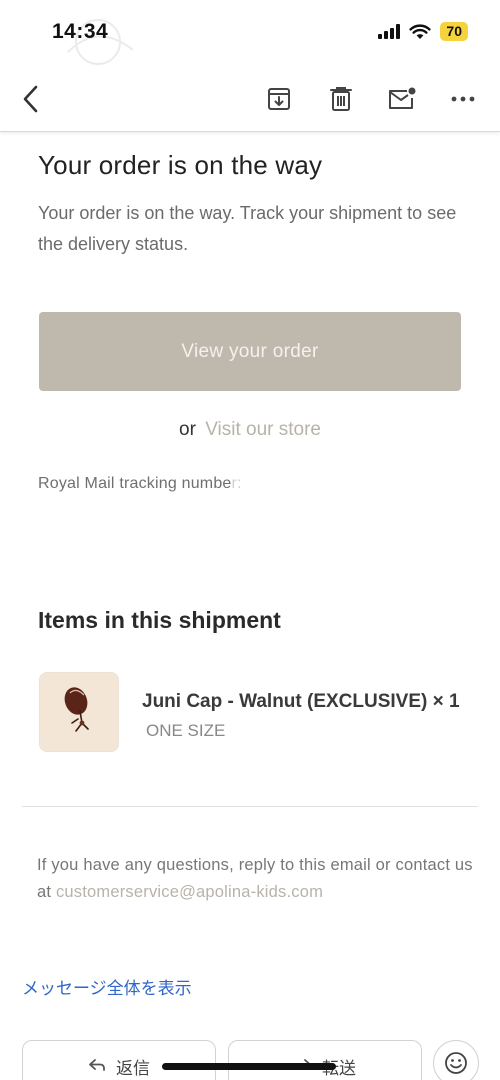 This screenshot has width=500, height=1080. I want to click on status-time: 14:34, so click(80, 31).